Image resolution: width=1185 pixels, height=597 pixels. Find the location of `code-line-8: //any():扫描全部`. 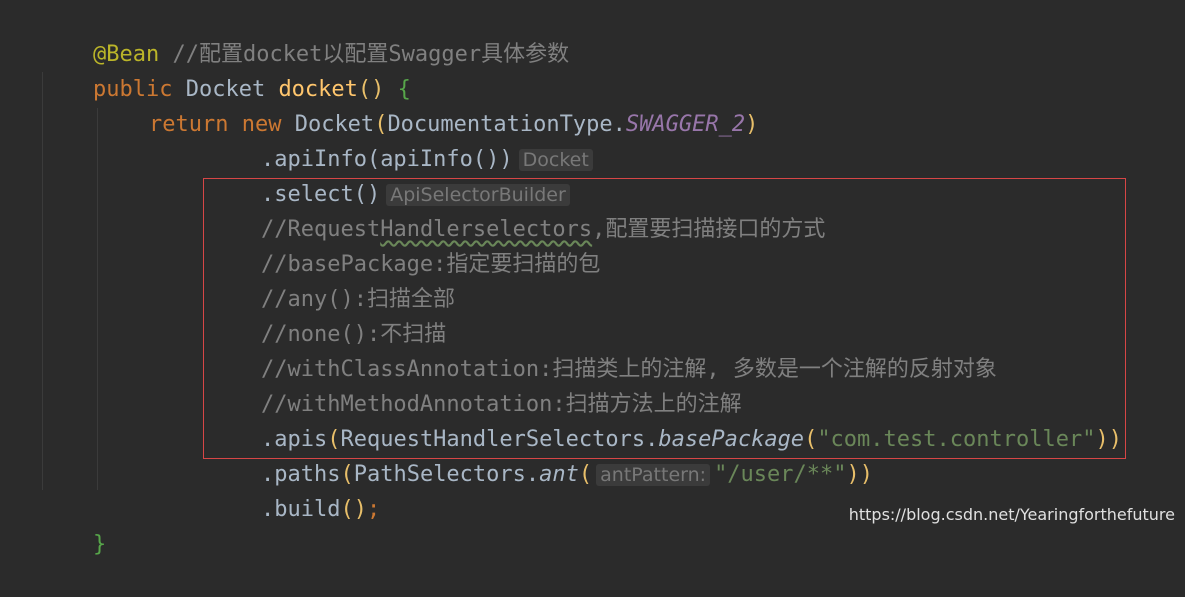

code-line-8: //any():扫描全部 is located at coordinates (331, 279).